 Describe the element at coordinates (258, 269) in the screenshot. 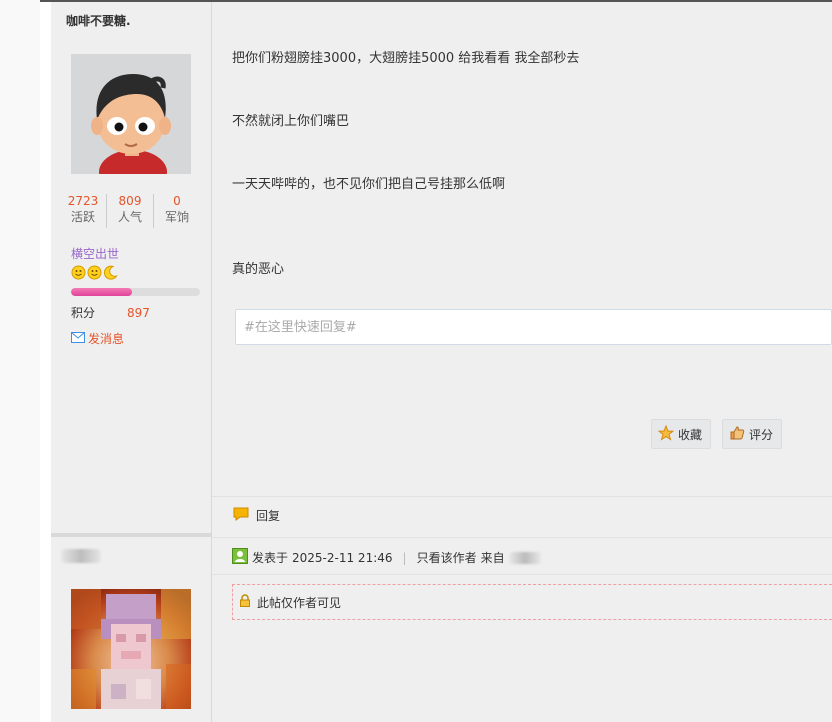

I see `post-paragraph: 真的恶心` at that location.